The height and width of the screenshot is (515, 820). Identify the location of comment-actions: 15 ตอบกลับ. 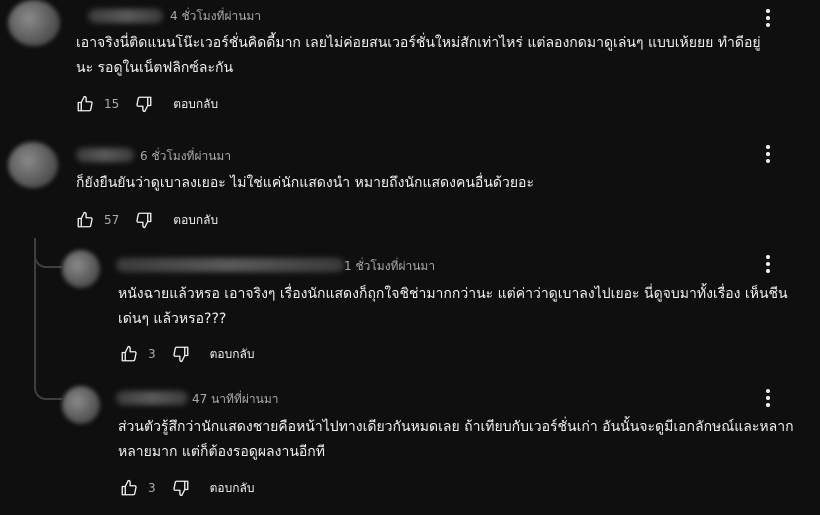
(146, 104).